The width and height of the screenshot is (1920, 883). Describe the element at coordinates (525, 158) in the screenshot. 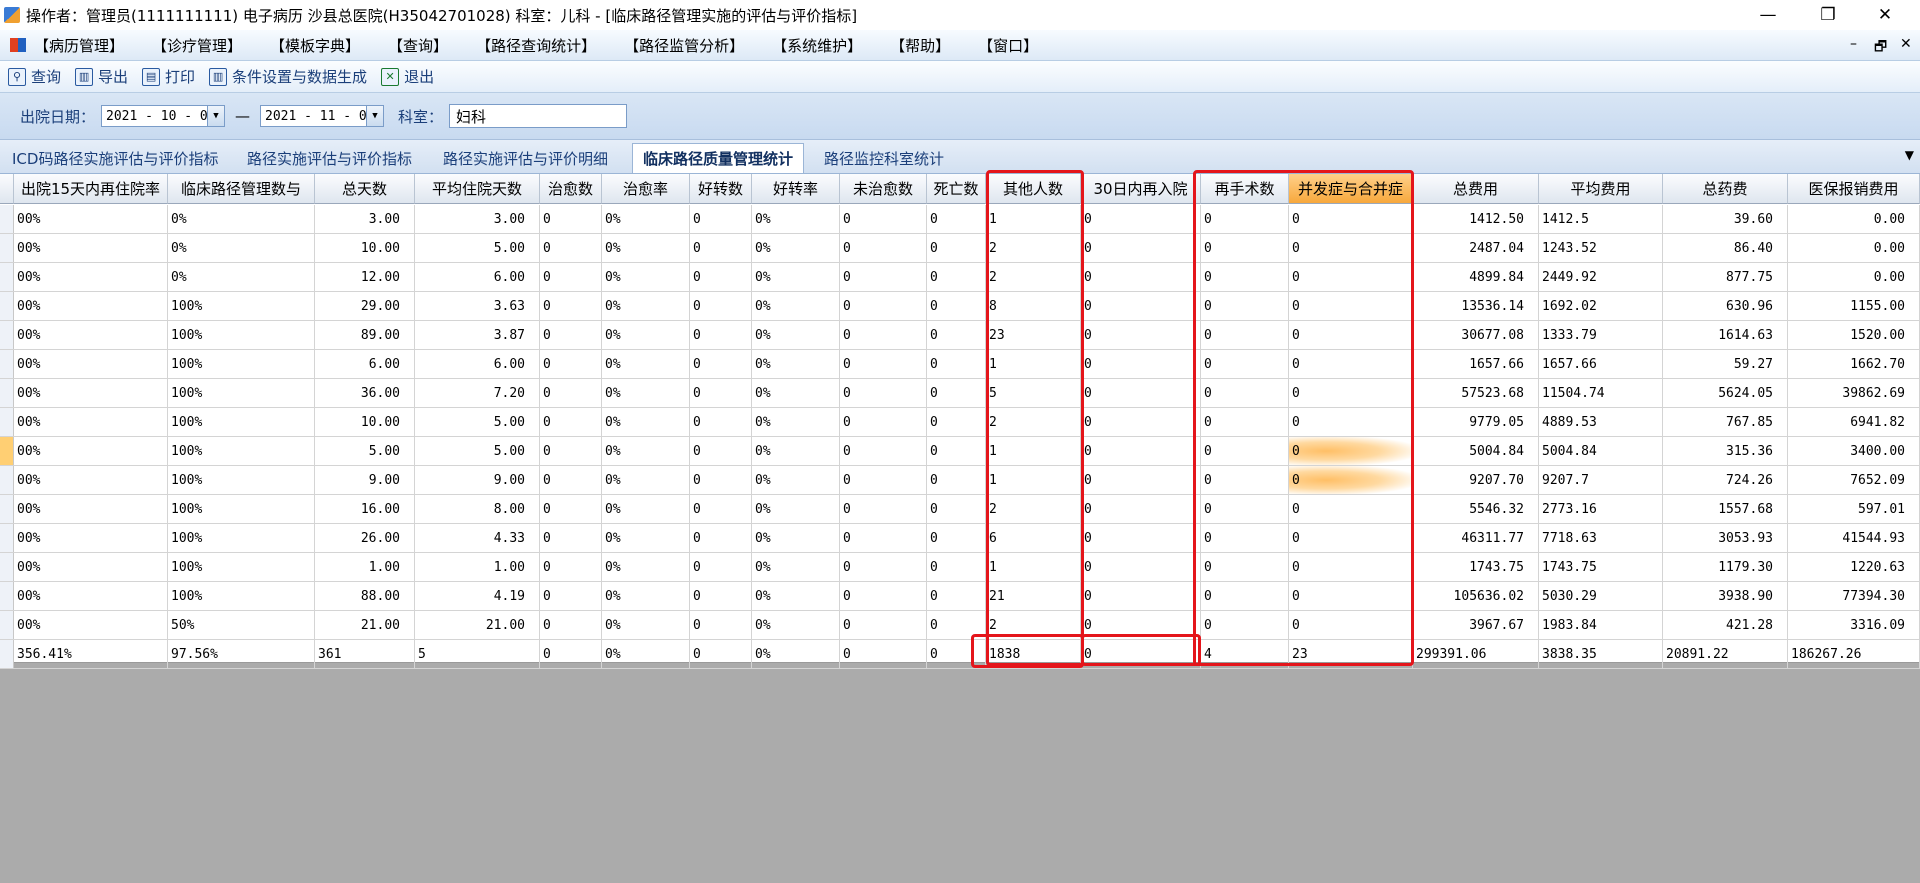

I see `tab-path-evaluation-detail: 路径实施评估与评价明细` at that location.